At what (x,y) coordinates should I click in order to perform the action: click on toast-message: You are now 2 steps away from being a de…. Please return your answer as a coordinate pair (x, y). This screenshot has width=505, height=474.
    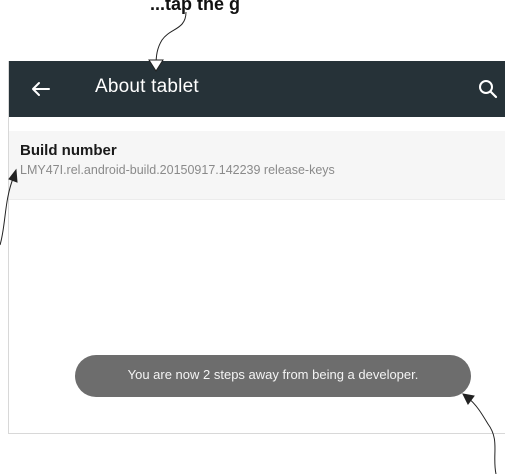
    Looking at the image, I should click on (273, 374).